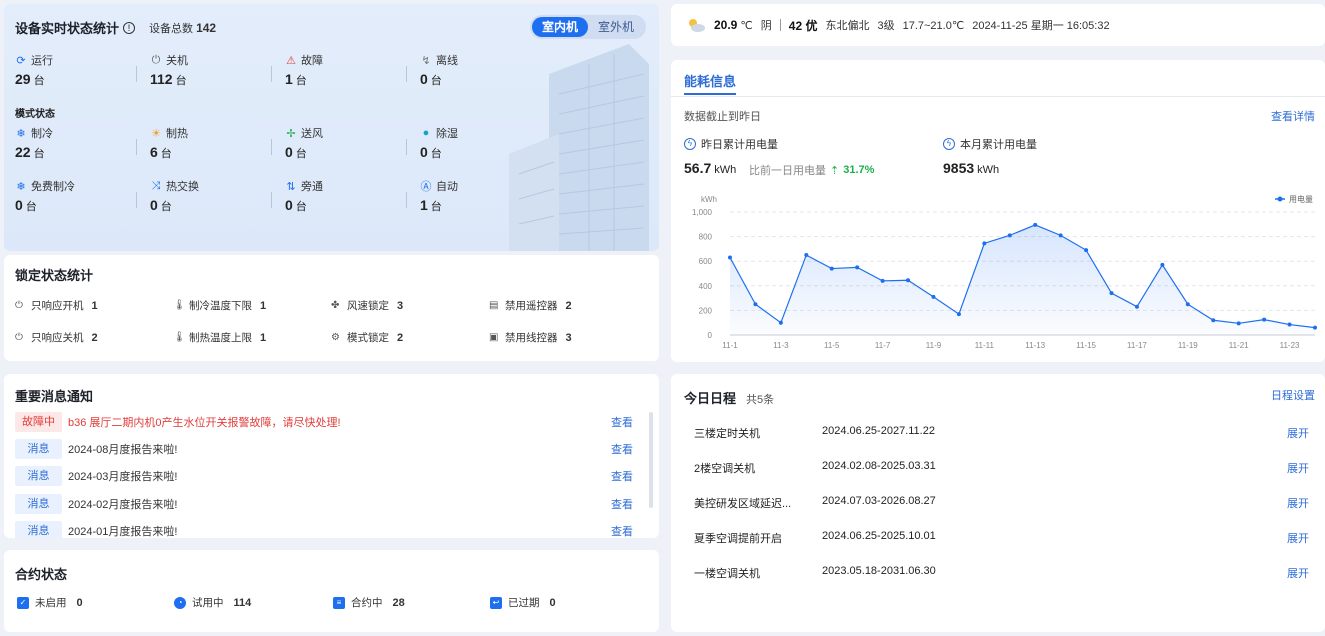 Image resolution: width=1325 pixels, height=636 pixels. What do you see at coordinates (219, 305) in the screenshot?
I see `lock-item: 🌡 制冷温度下限 1` at bounding box center [219, 305].